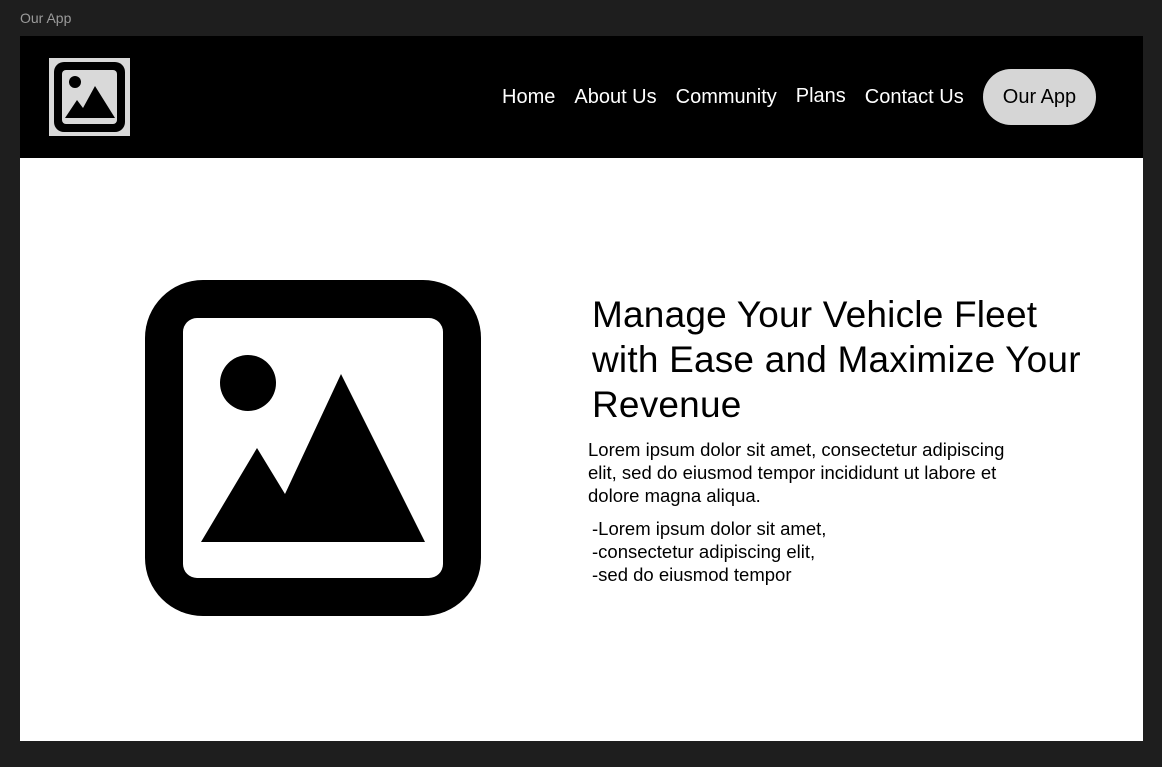  Describe the element at coordinates (821, 96) in the screenshot. I see `nav-link-plans: Plans` at that location.